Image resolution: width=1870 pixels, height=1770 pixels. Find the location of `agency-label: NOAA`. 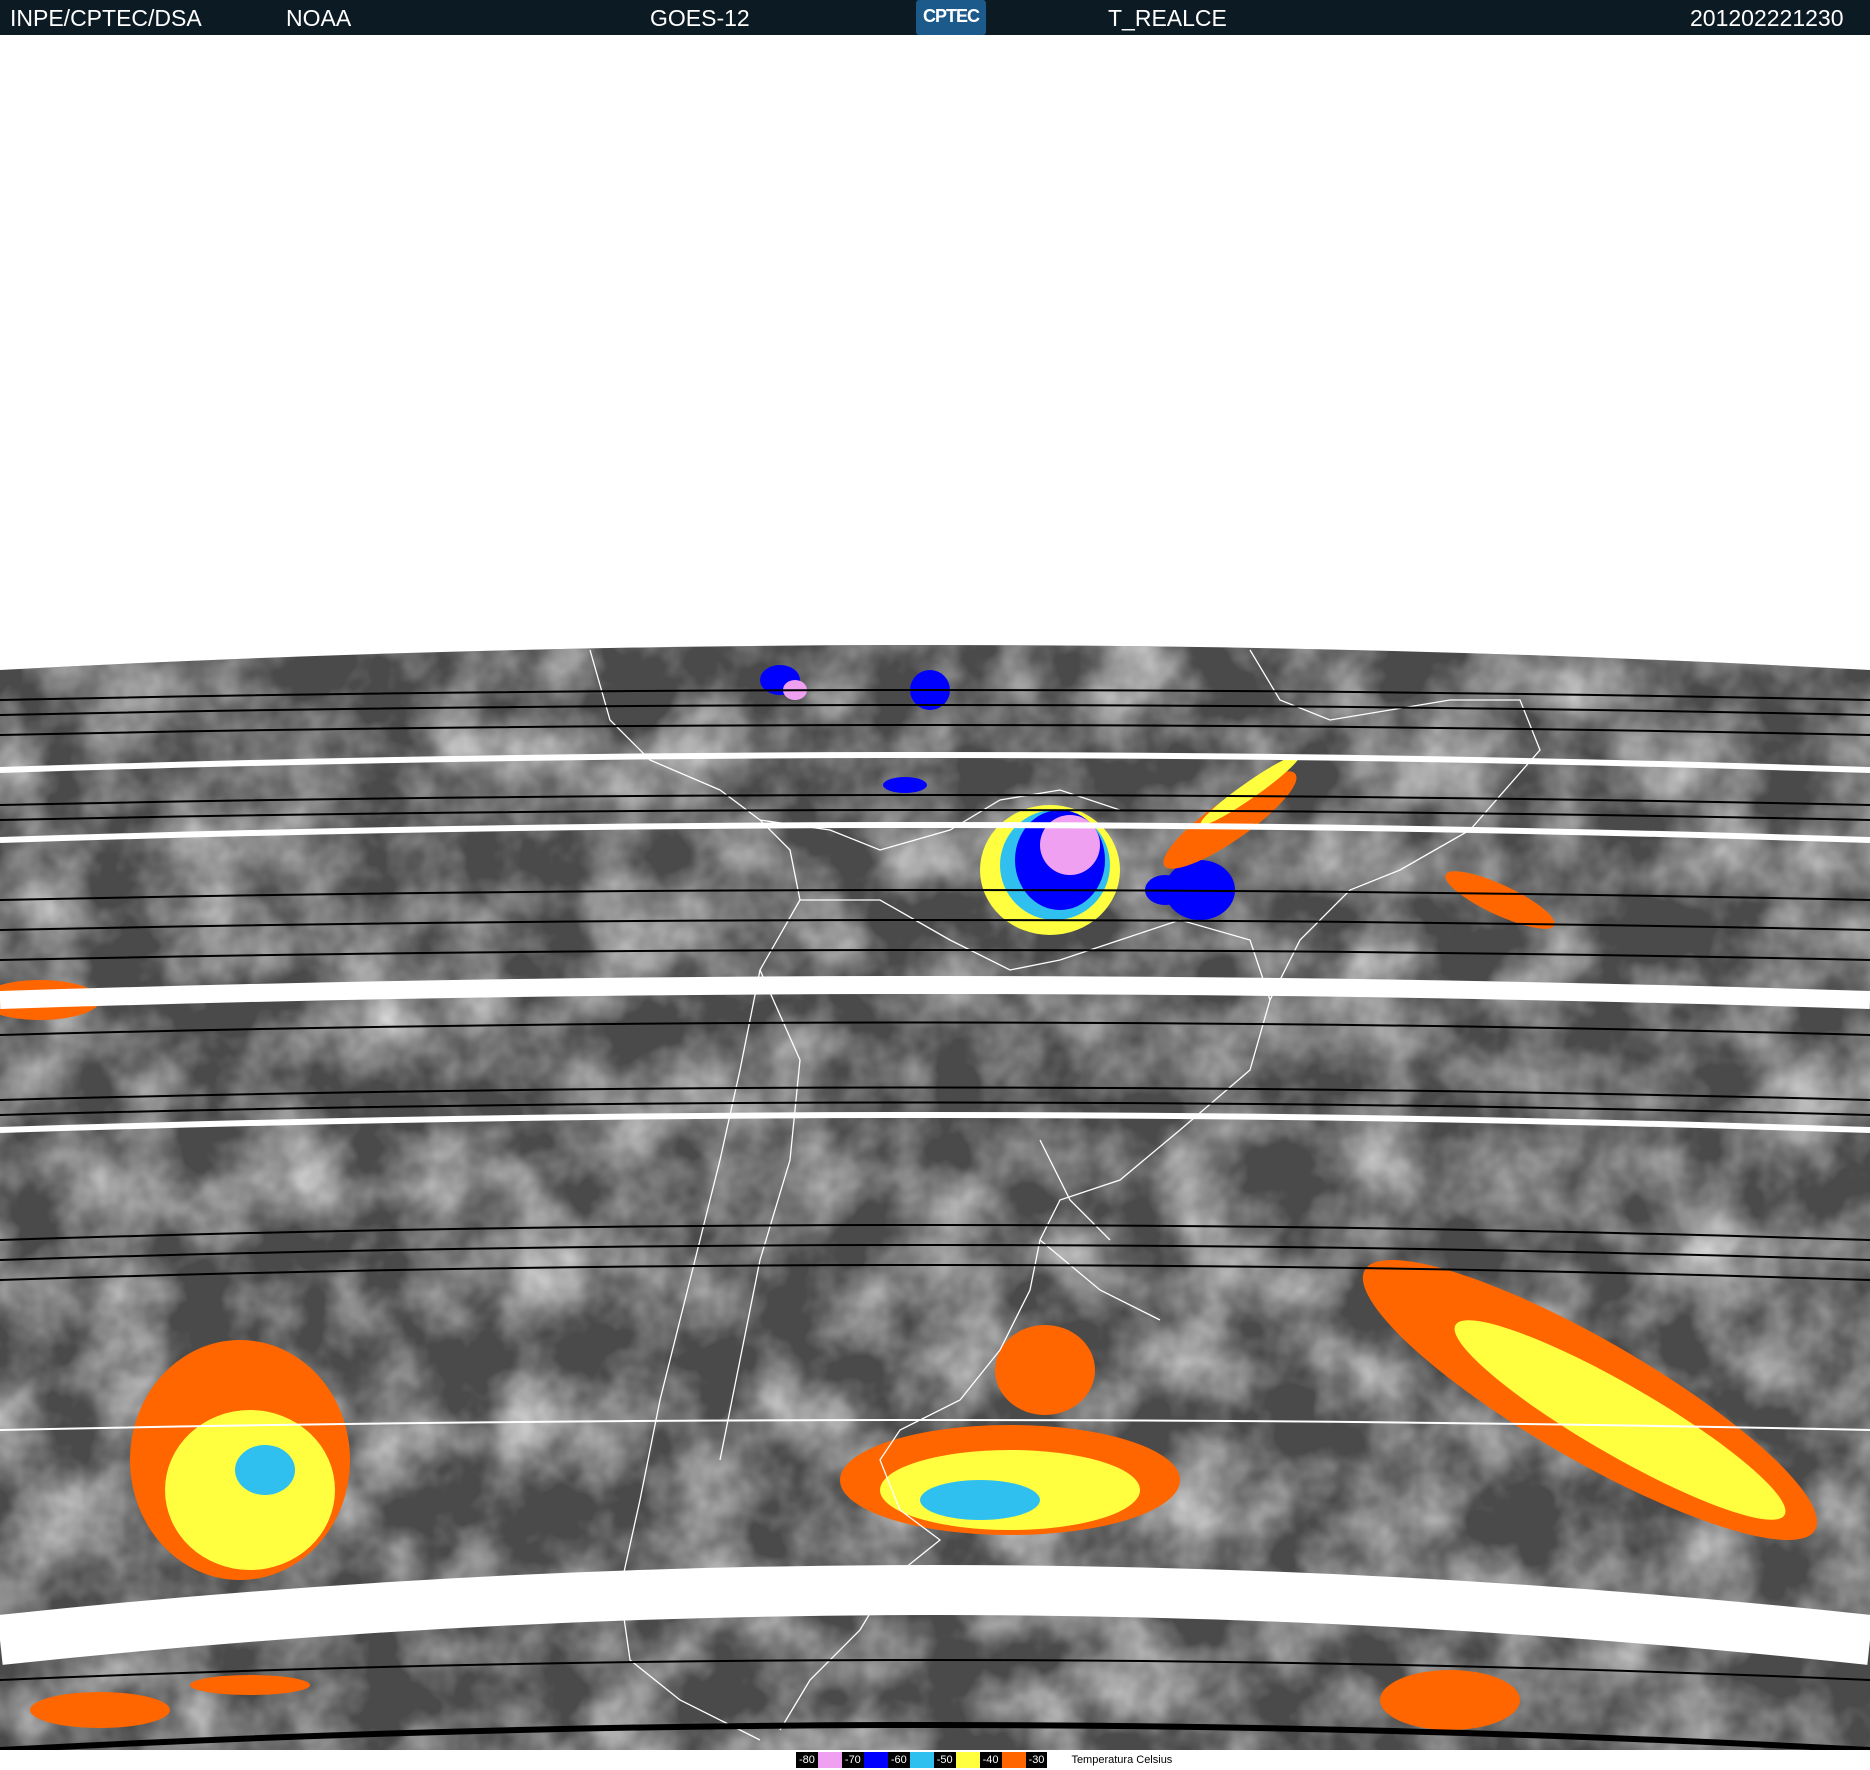

agency-label: NOAA is located at coordinates (319, 18).